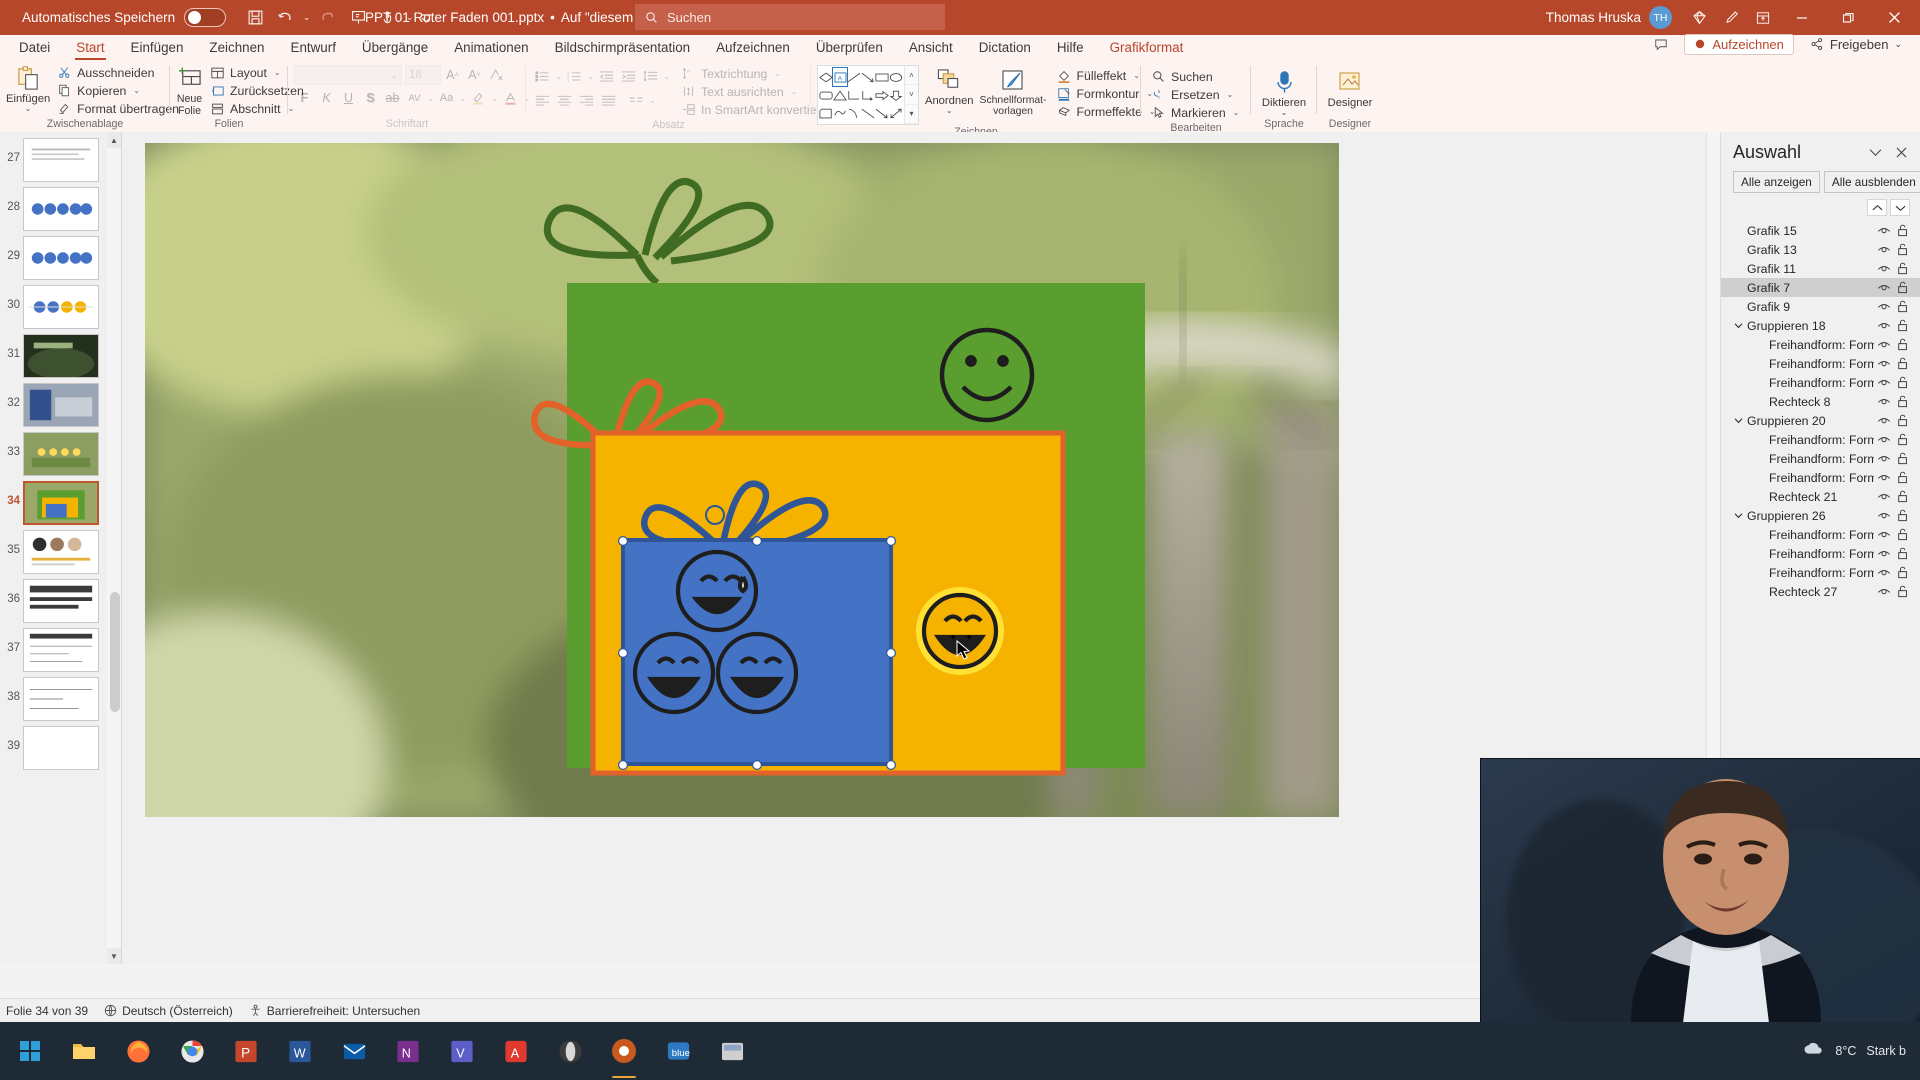 The height and width of the screenshot is (1080, 1920). What do you see at coordinates (1901, 153) in the screenshot?
I see `close-icon` at bounding box center [1901, 153].